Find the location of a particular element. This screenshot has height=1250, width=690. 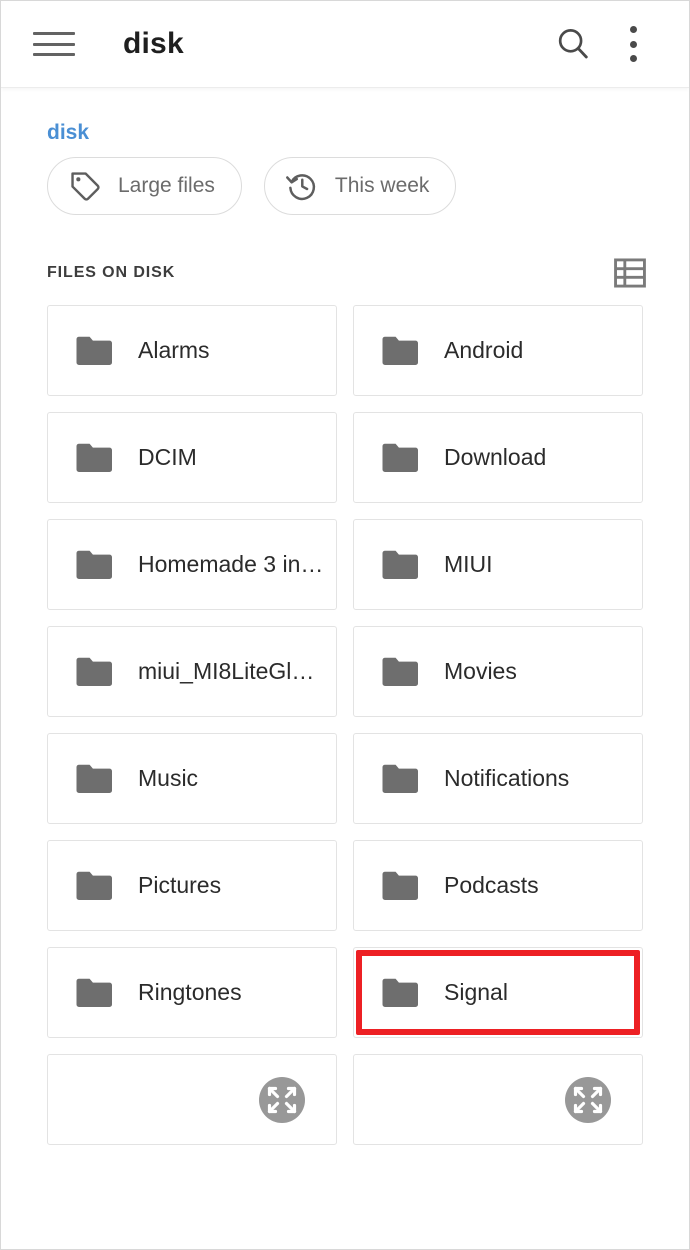

folder-card-download: Download is located at coordinates (498, 457).